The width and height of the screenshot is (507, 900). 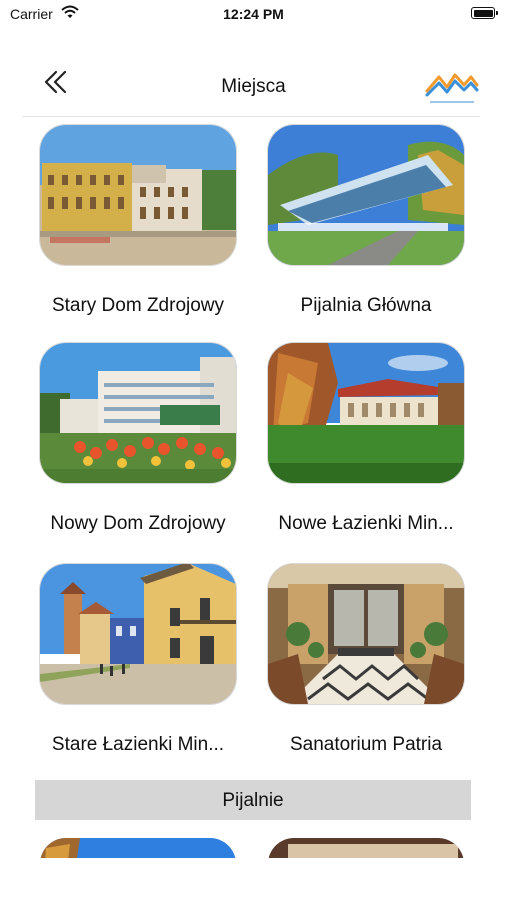 I want to click on status-bar: Carrier 12:24 PM, so click(x=253, y=15).